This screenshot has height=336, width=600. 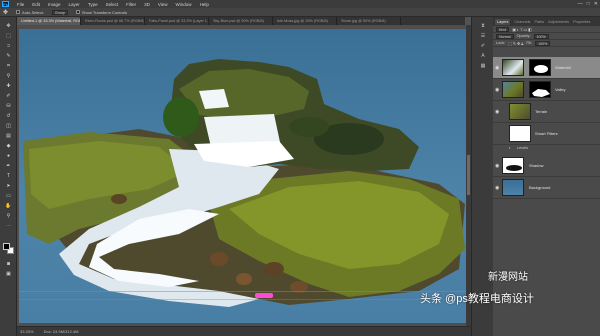 I want to click on filter-icons: ▣ ◐ T ▭ ◧, so click(x=521, y=29).